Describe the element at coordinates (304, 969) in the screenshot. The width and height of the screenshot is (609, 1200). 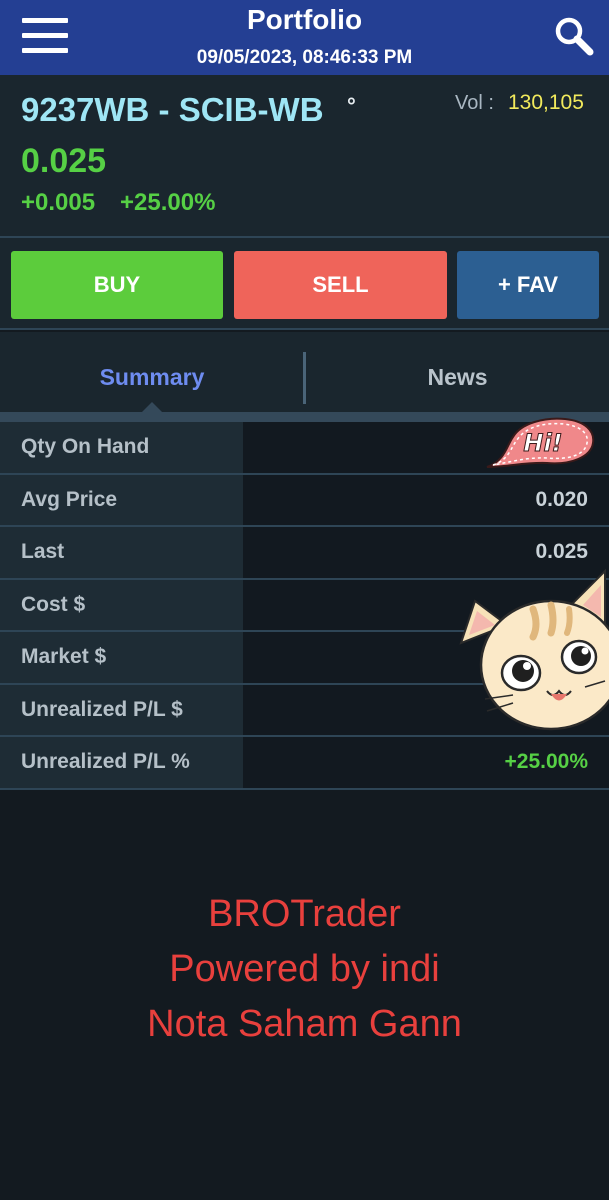
I see `watermark-line-2: Powered by indi` at that location.